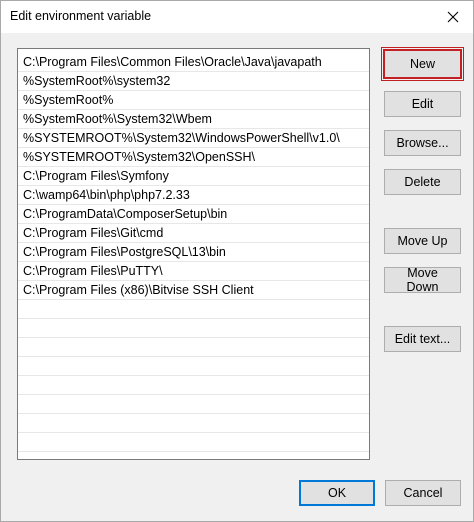  I want to click on path-list-item: %SystemRoot%, so click(193, 100).